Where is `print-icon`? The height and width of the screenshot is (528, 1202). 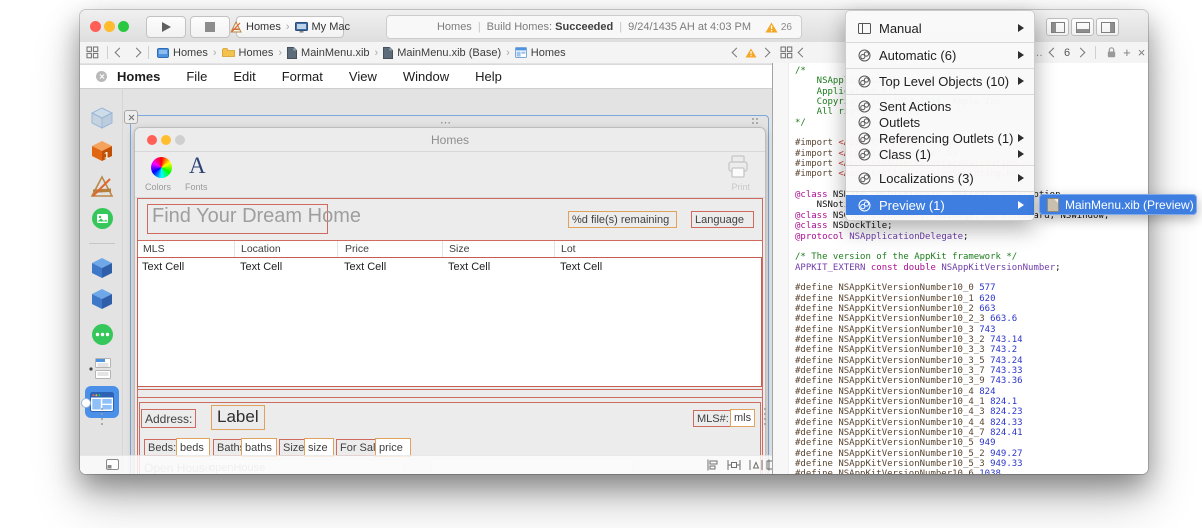 print-icon is located at coordinates (738, 167).